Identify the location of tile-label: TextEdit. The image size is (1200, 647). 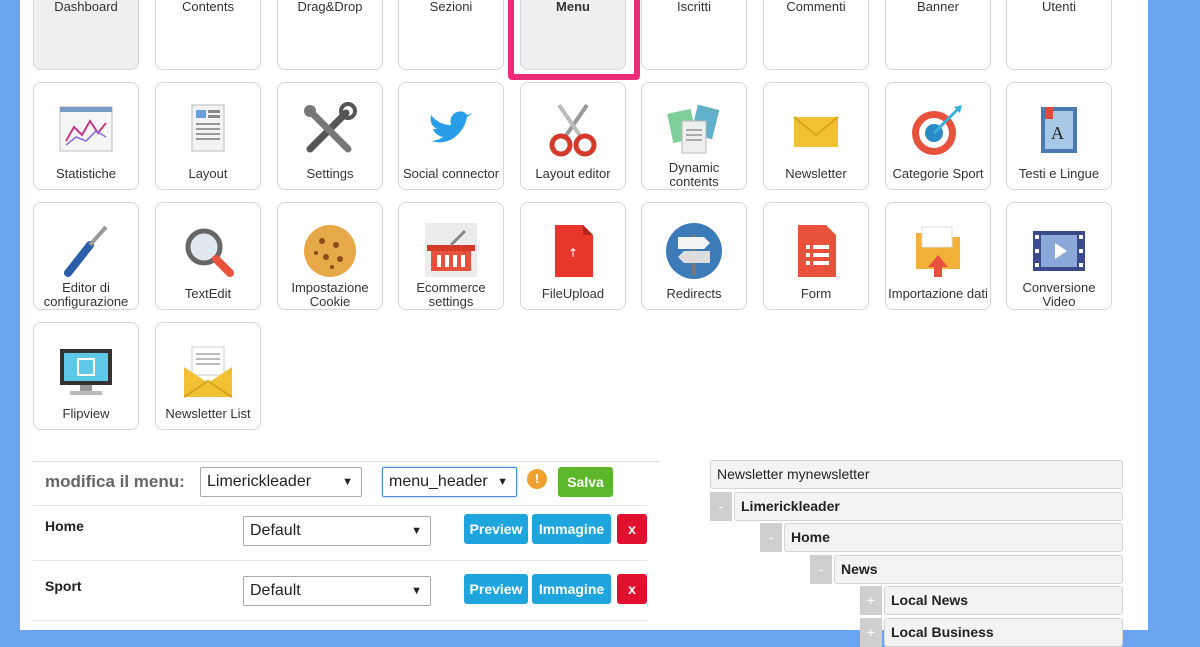
(208, 293).